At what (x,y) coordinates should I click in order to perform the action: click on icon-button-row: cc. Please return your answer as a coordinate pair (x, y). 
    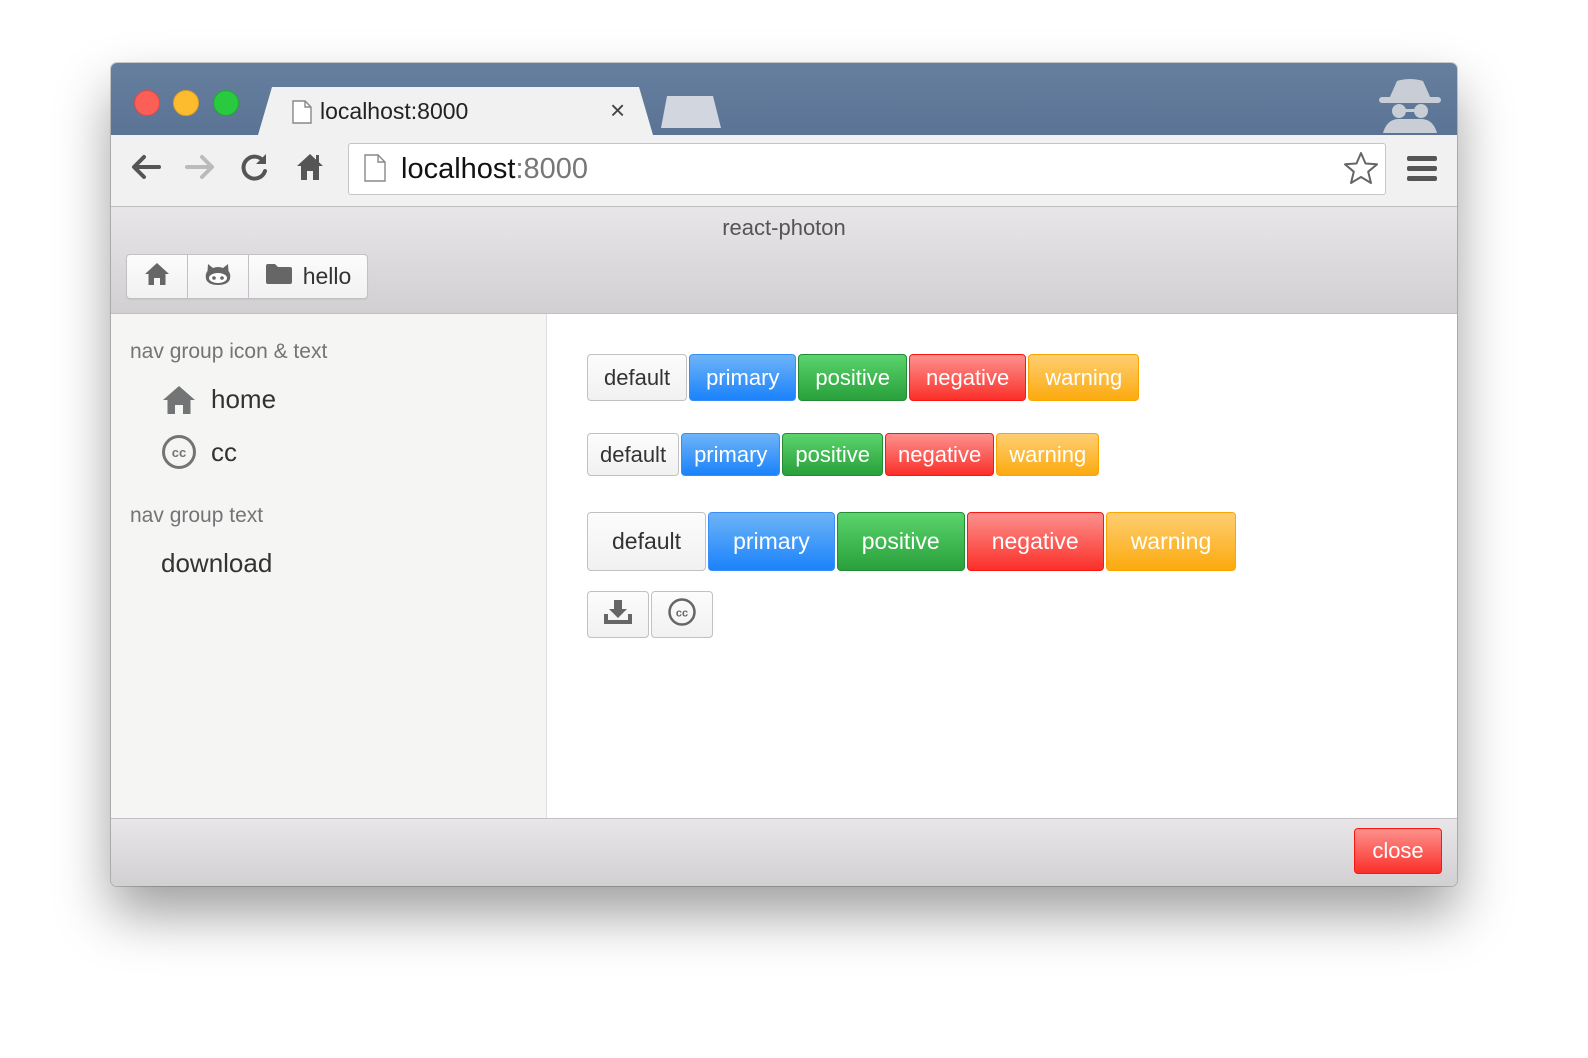
    Looking at the image, I should click on (651, 614).